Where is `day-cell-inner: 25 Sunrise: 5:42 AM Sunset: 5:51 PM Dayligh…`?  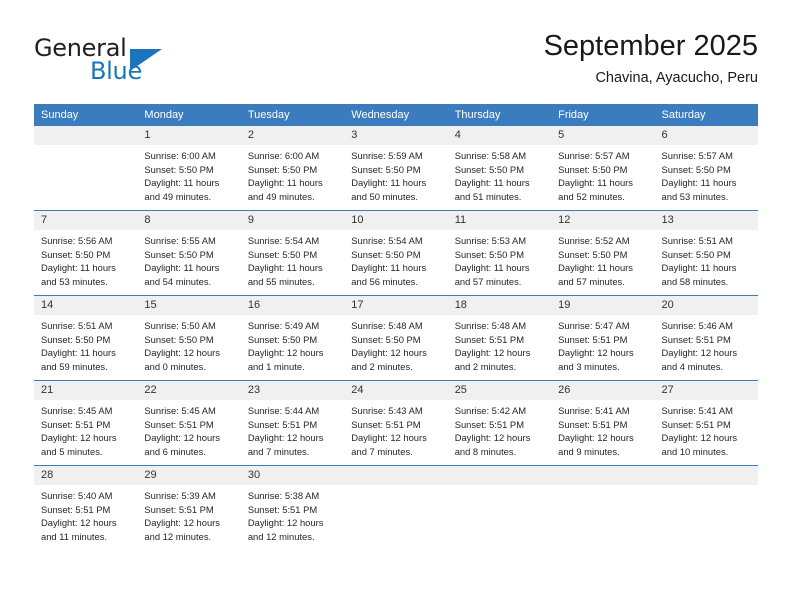
day-cell-inner: 25 Sunrise: 5:42 AM Sunset: 5:51 PM Dayligh… is located at coordinates (499, 423).